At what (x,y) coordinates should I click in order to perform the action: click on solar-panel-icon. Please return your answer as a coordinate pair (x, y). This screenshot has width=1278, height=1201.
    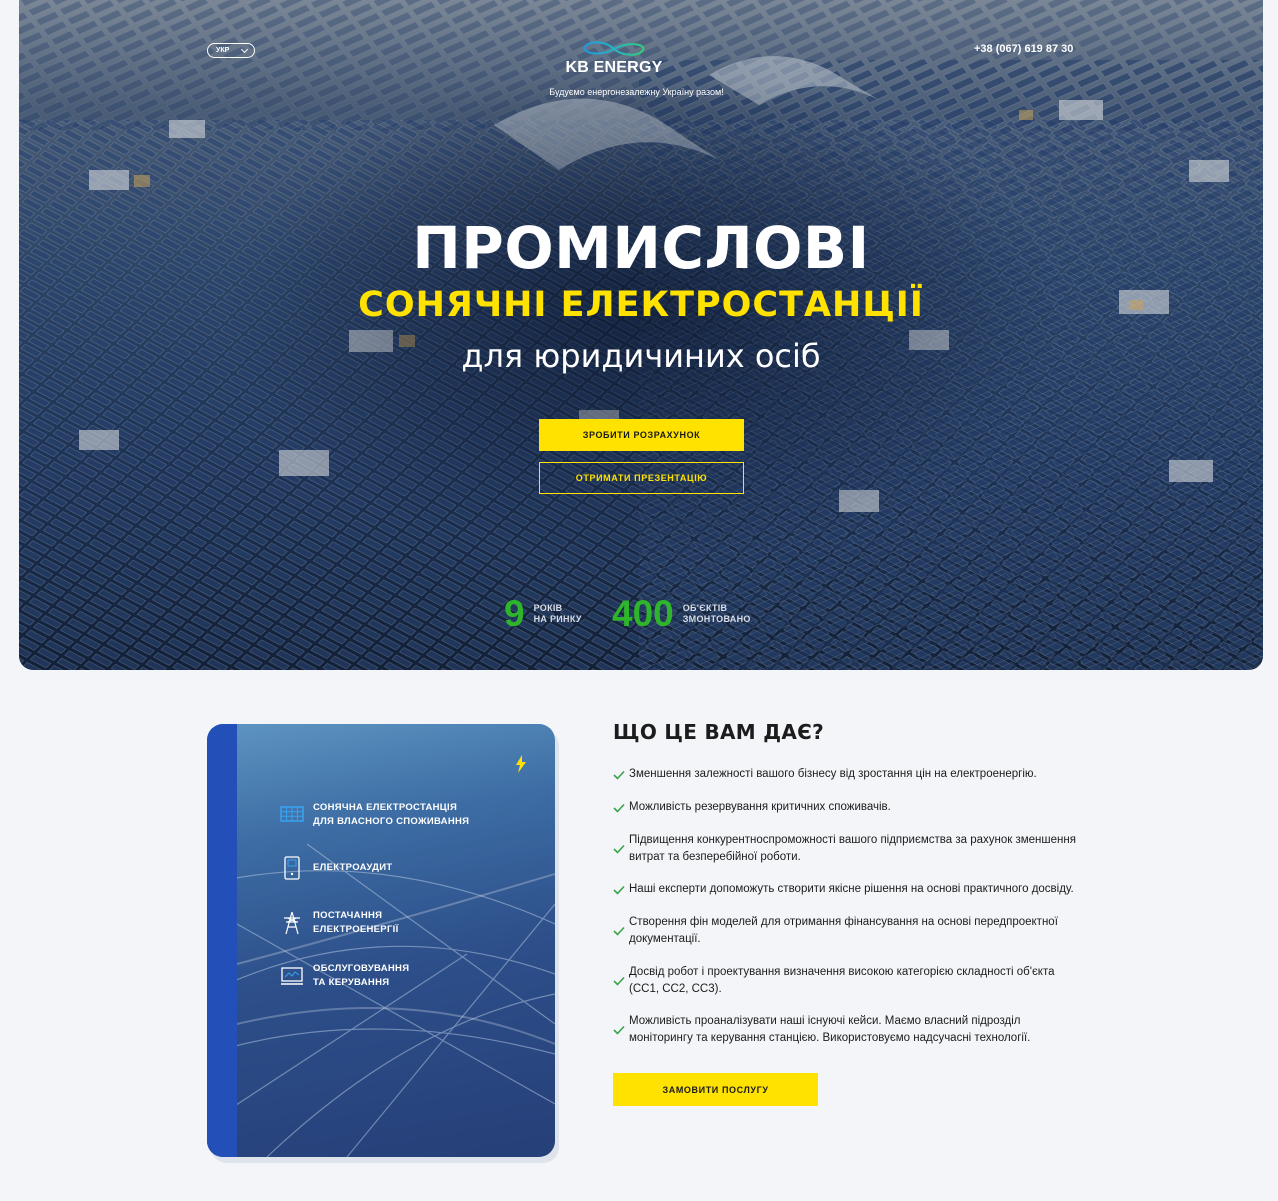
    Looking at the image, I should click on (292, 814).